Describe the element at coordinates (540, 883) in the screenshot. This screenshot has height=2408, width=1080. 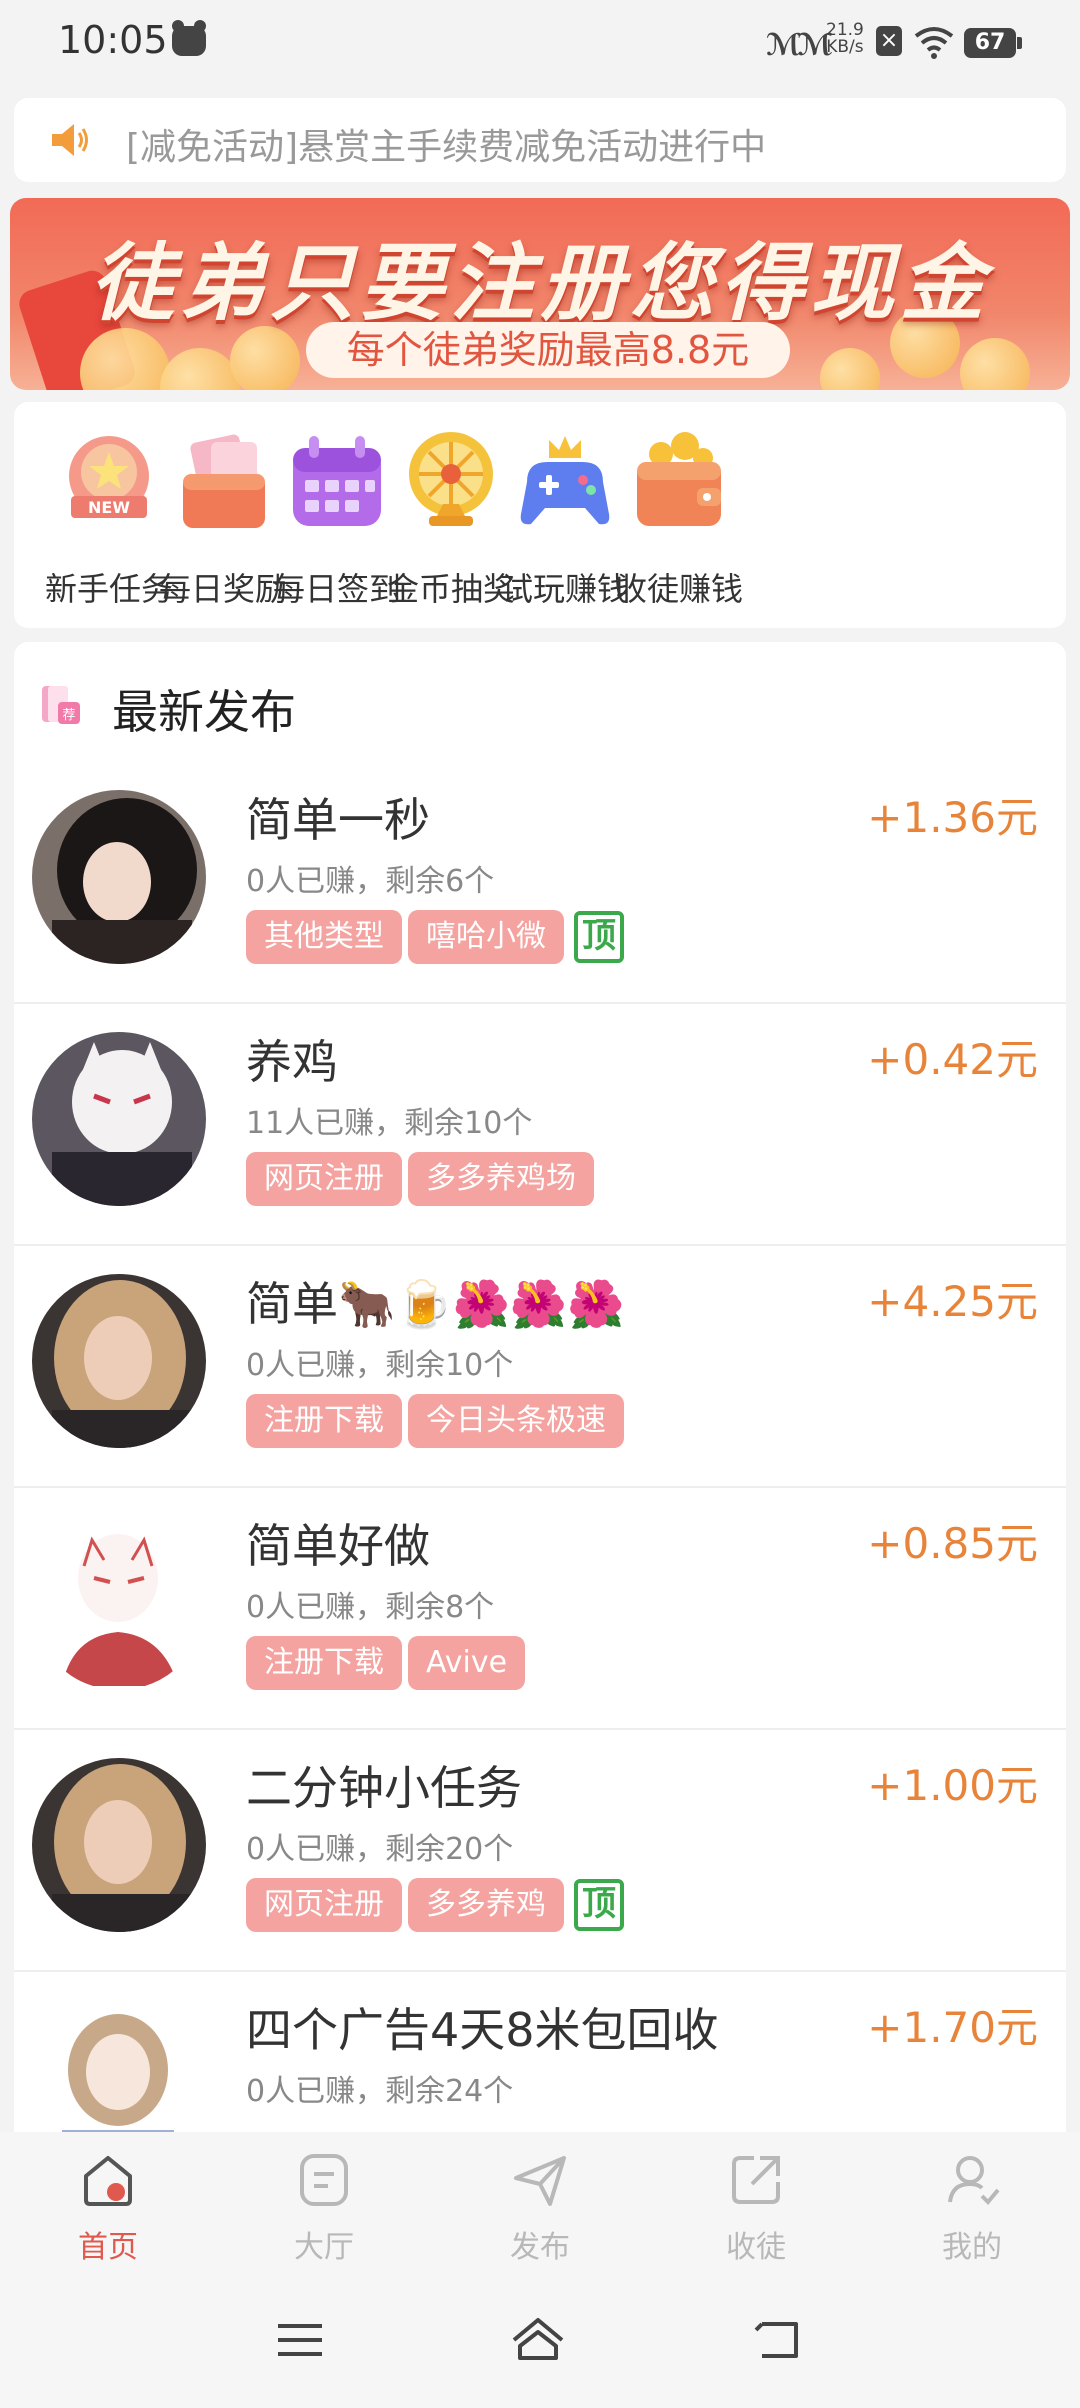
I see `task-row: 简单一秒 0人已赚，剩余6个 +1.36元 其他类型 嘻哈小微 顶` at that location.